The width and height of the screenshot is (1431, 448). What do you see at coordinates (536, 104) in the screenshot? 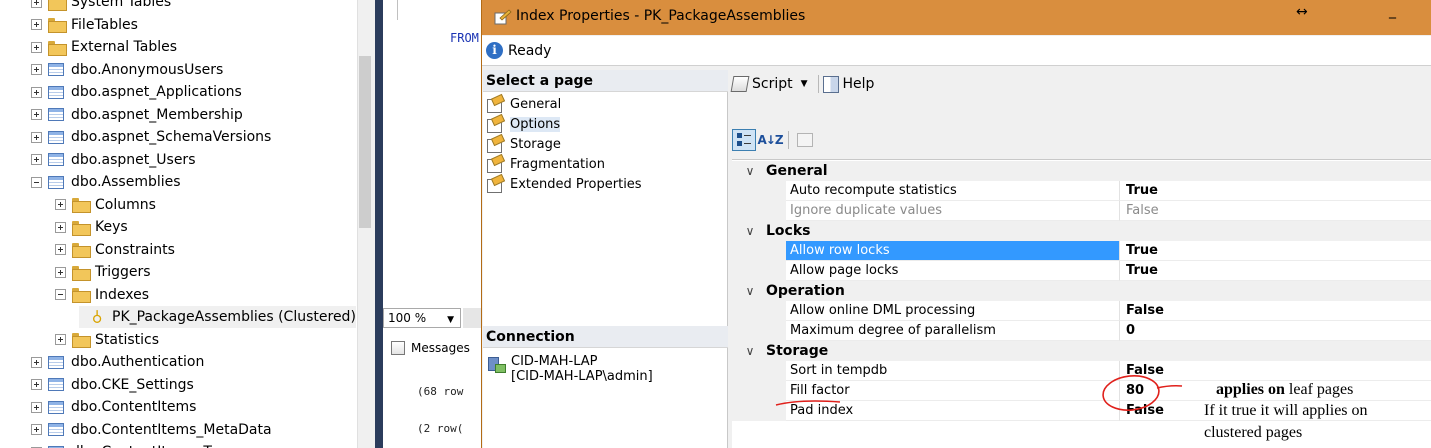
I see `page-item-label: General` at bounding box center [536, 104].